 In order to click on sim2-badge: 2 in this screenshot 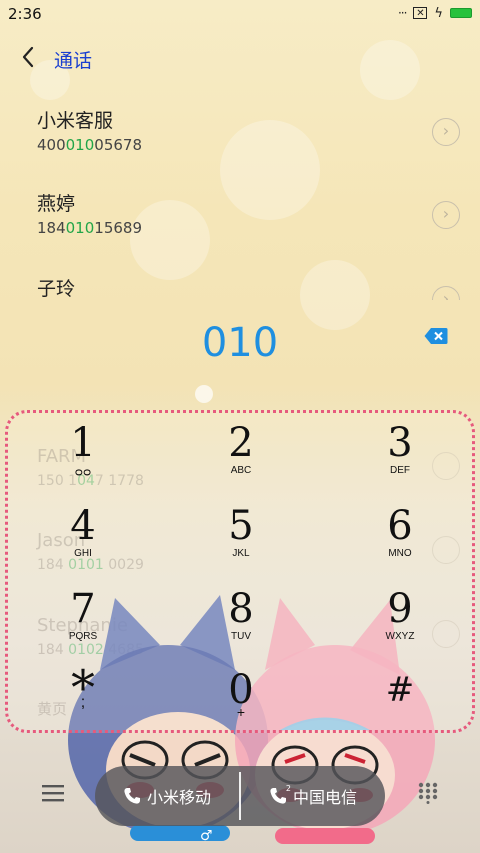, I will do `click(288, 788)`.